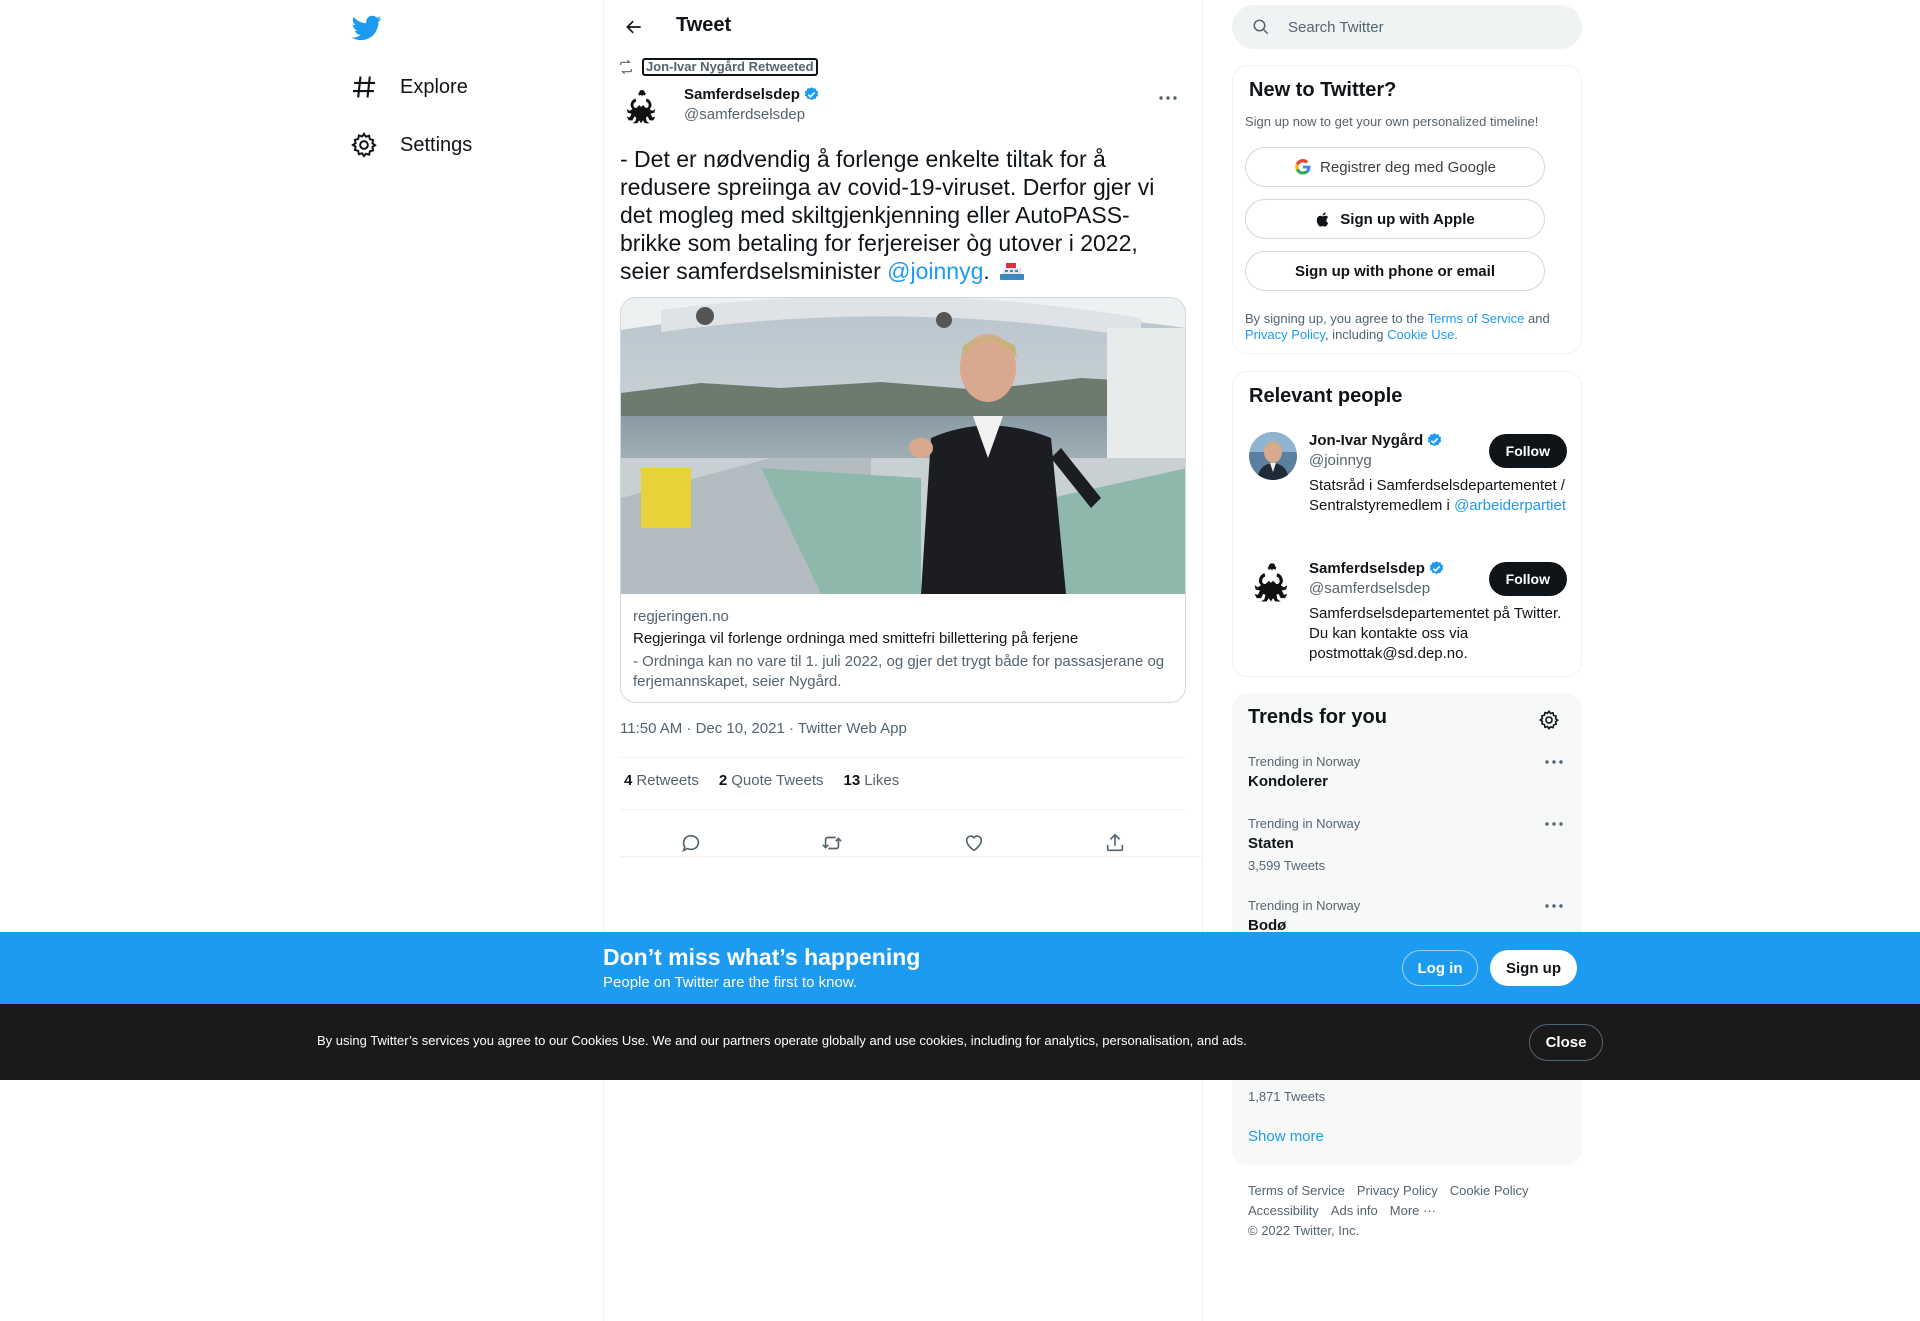 The height and width of the screenshot is (1321, 1920). What do you see at coordinates (903, 843) in the screenshot?
I see `tweet-actions` at bounding box center [903, 843].